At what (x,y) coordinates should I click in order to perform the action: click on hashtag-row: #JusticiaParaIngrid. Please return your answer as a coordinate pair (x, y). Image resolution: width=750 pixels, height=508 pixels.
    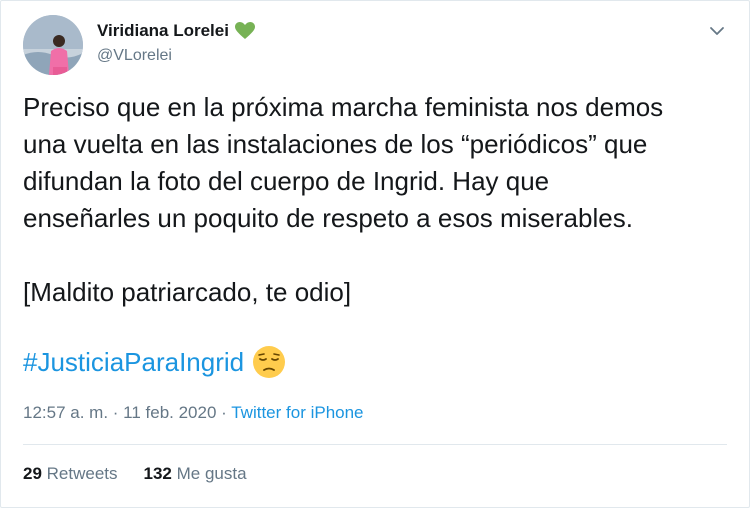
    Looking at the image, I should click on (154, 362).